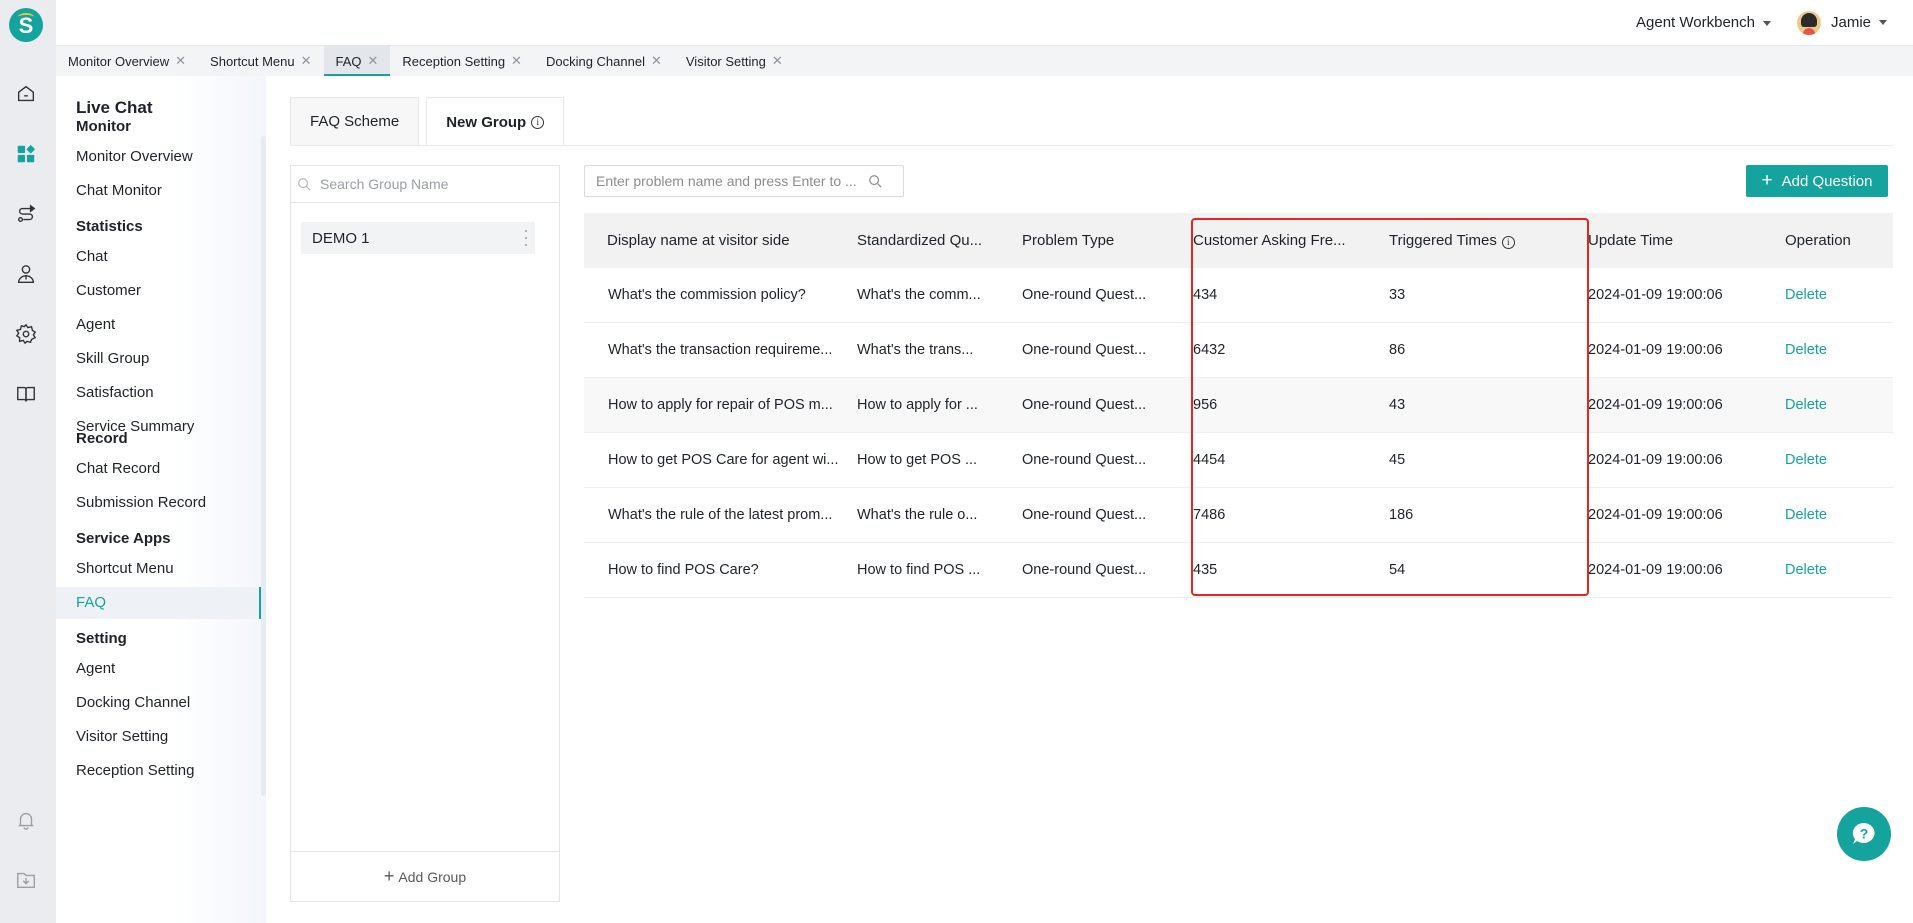 This screenshot has width=1913, height=923. I want to click on tab-faq-scheme: FAQ Scheme, so click(355, 121).